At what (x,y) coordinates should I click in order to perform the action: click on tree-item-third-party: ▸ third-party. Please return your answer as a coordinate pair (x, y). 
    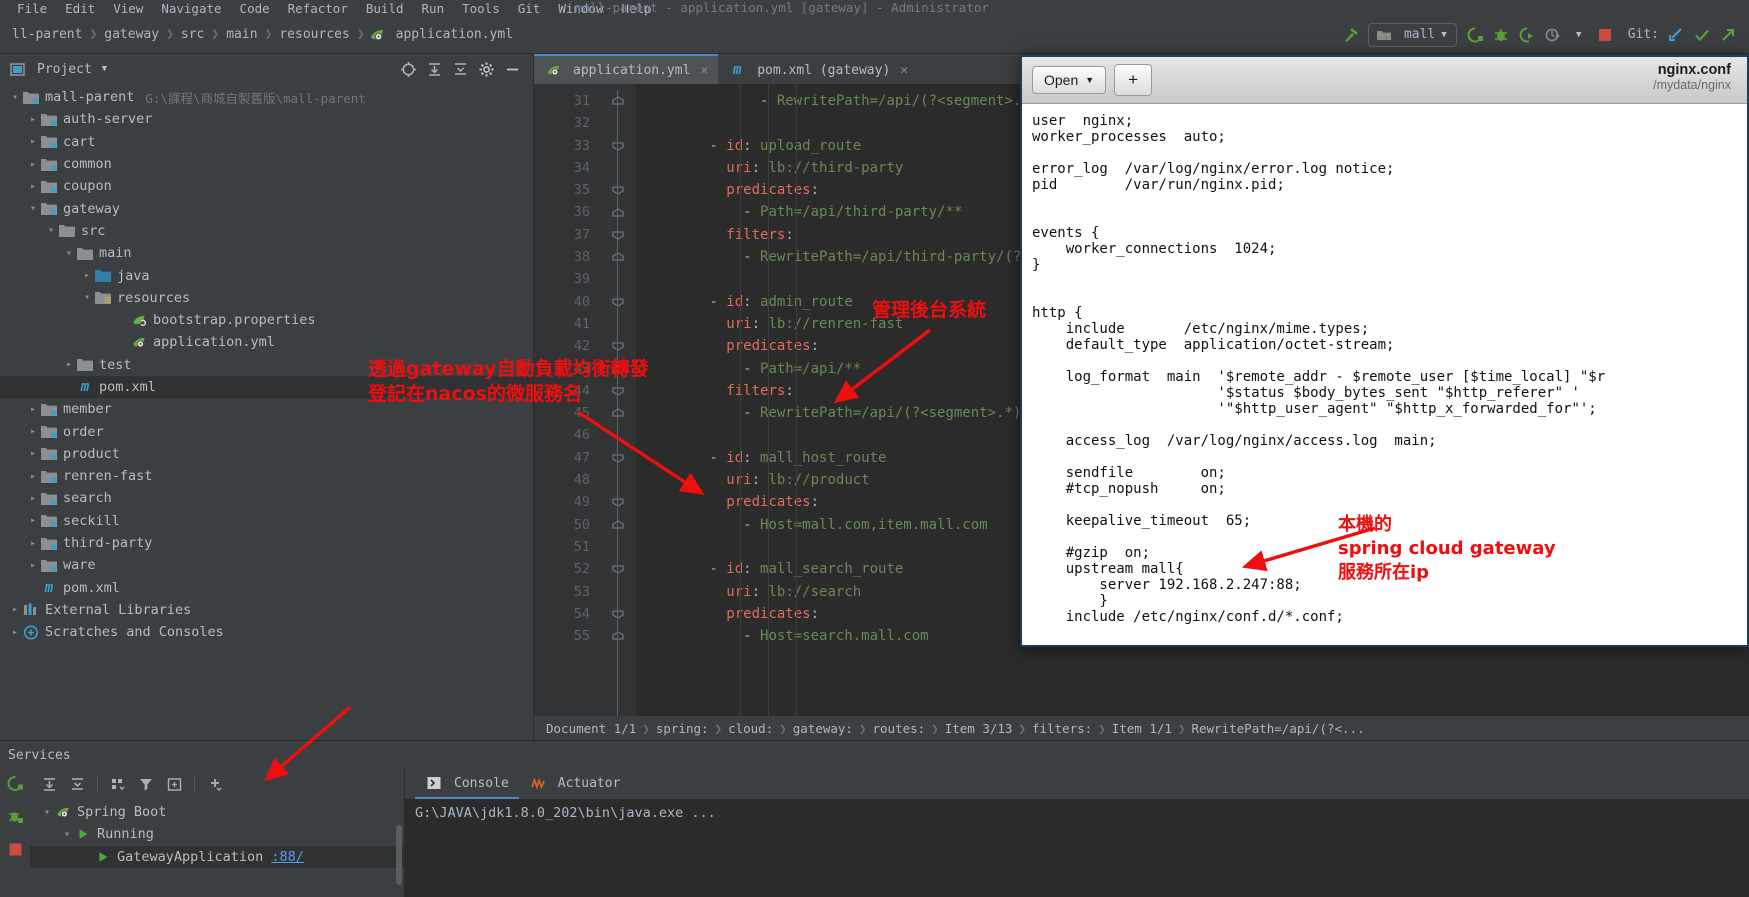
    Looking at the image, I should click on (266, 543).